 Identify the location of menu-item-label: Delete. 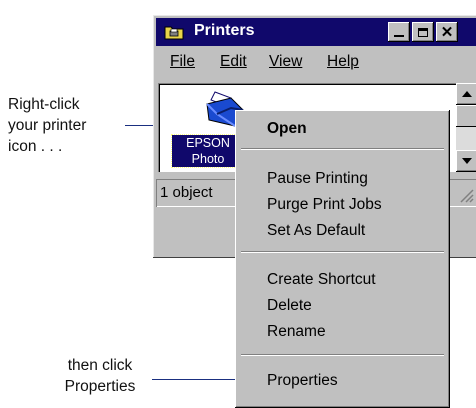
(289, 305).